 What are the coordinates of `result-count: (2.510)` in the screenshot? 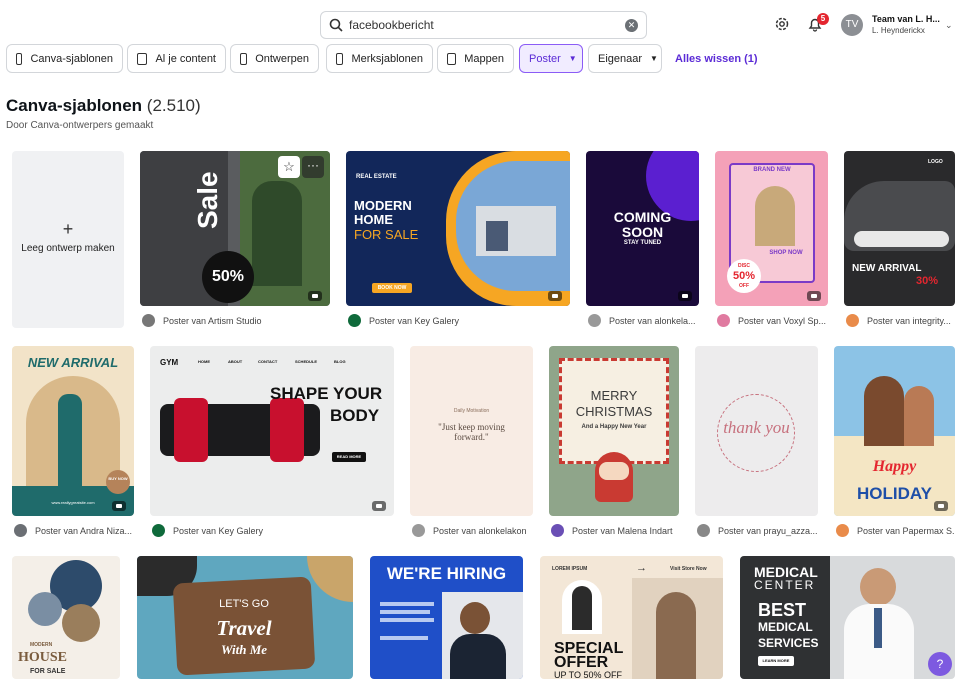 It's located at (173, 105).